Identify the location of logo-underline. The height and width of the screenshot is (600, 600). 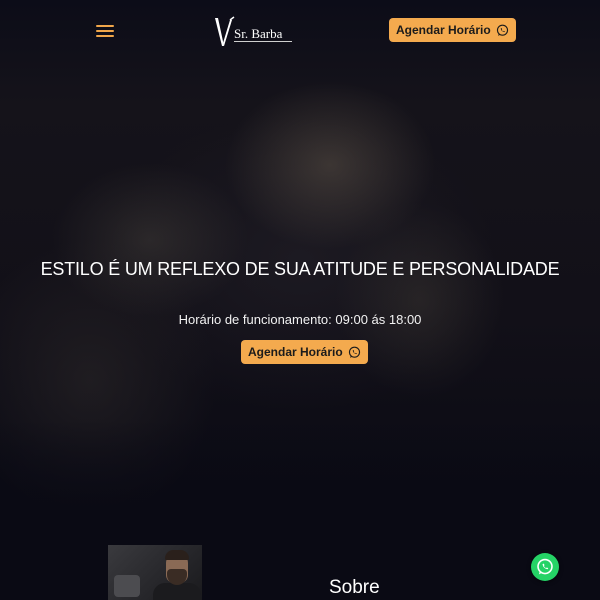
(263, 41).